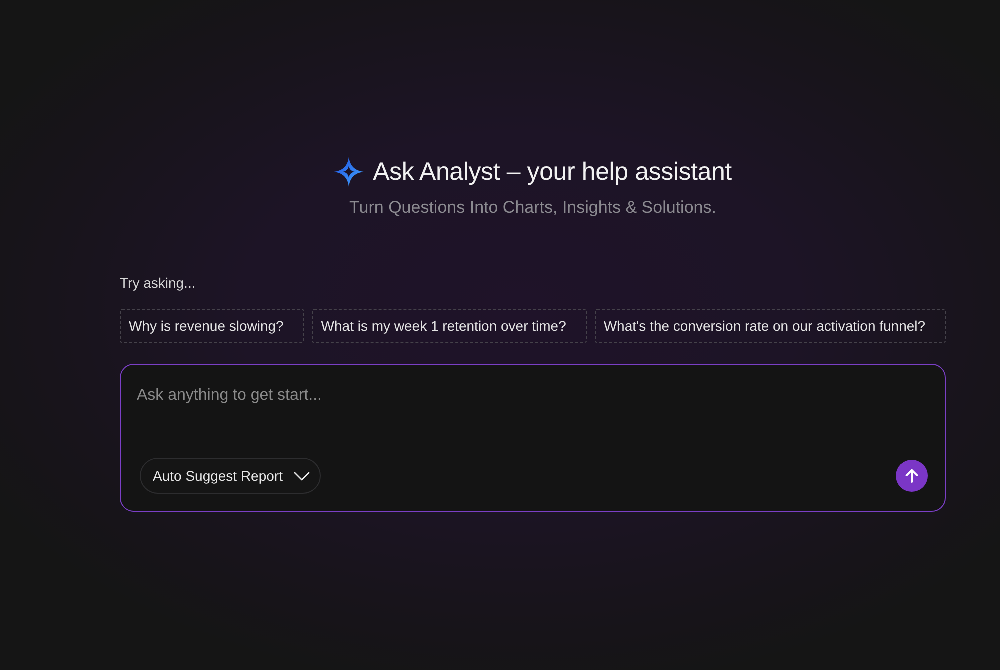 This screenshot has width=1000, height=670. Describe the element at coordinates (552, 172) in the screenshot. I see `page-title: Ask Analyst – your help assistant` at that location.